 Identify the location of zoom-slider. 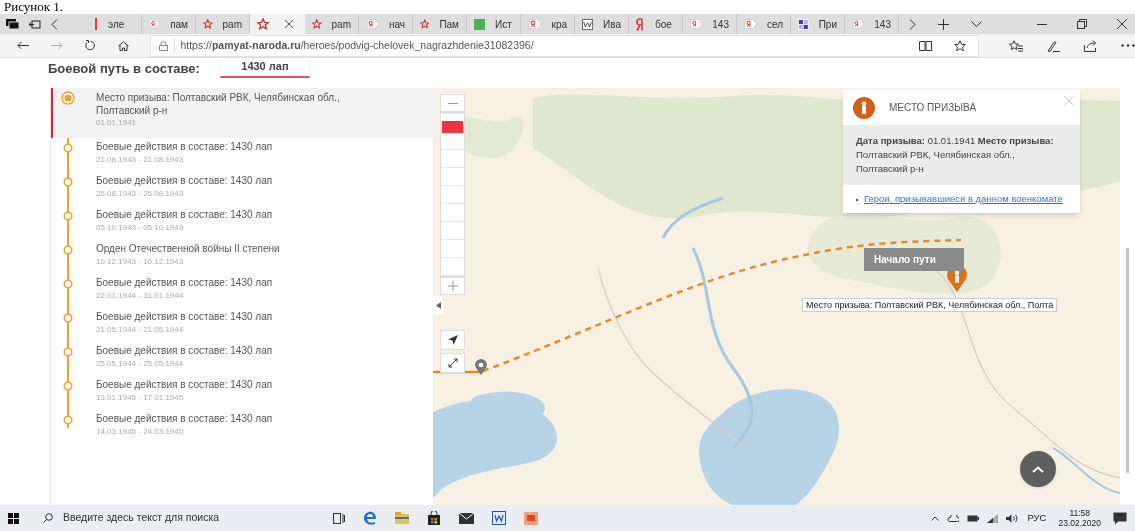
(452, 194).